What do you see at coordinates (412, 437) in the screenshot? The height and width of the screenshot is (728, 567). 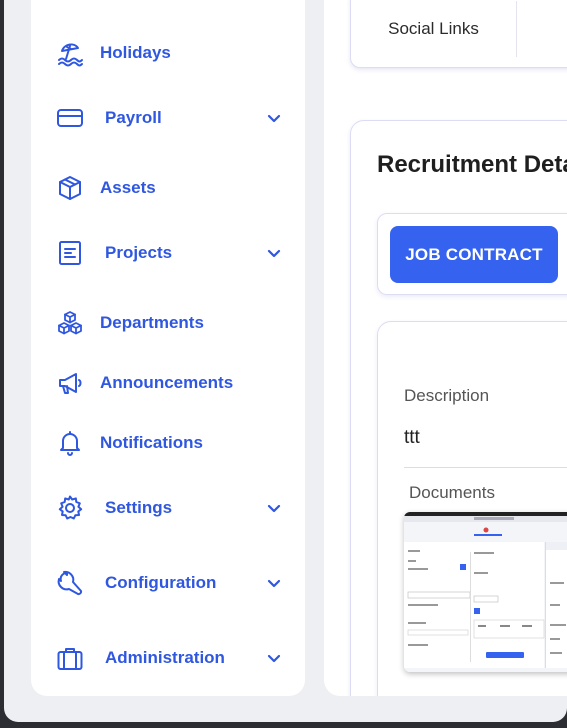 I see `description-value: ttt` at bounding box center [412, 437].